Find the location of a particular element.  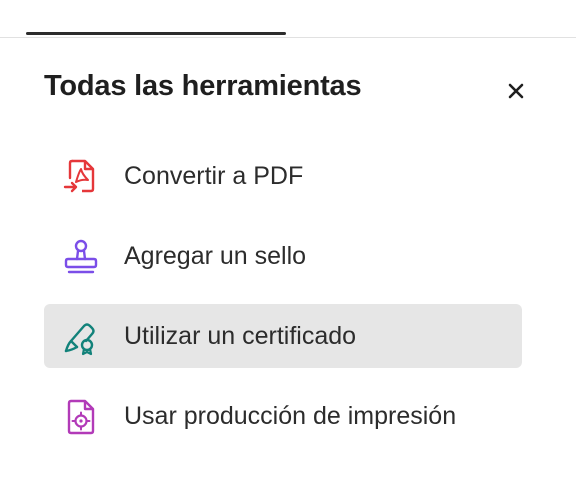

close-icon is located at coordinates (516, 91).